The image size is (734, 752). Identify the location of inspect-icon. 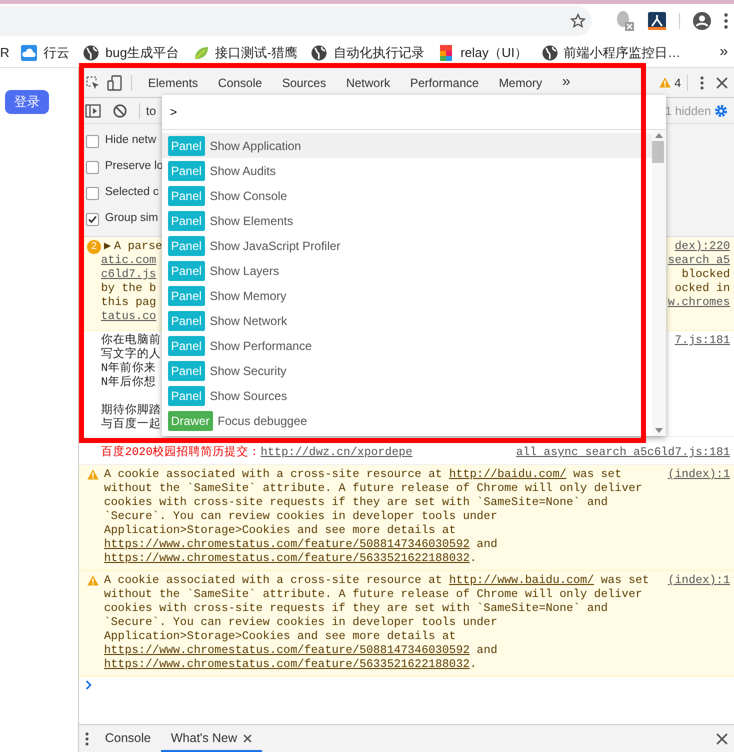
(93, 82).